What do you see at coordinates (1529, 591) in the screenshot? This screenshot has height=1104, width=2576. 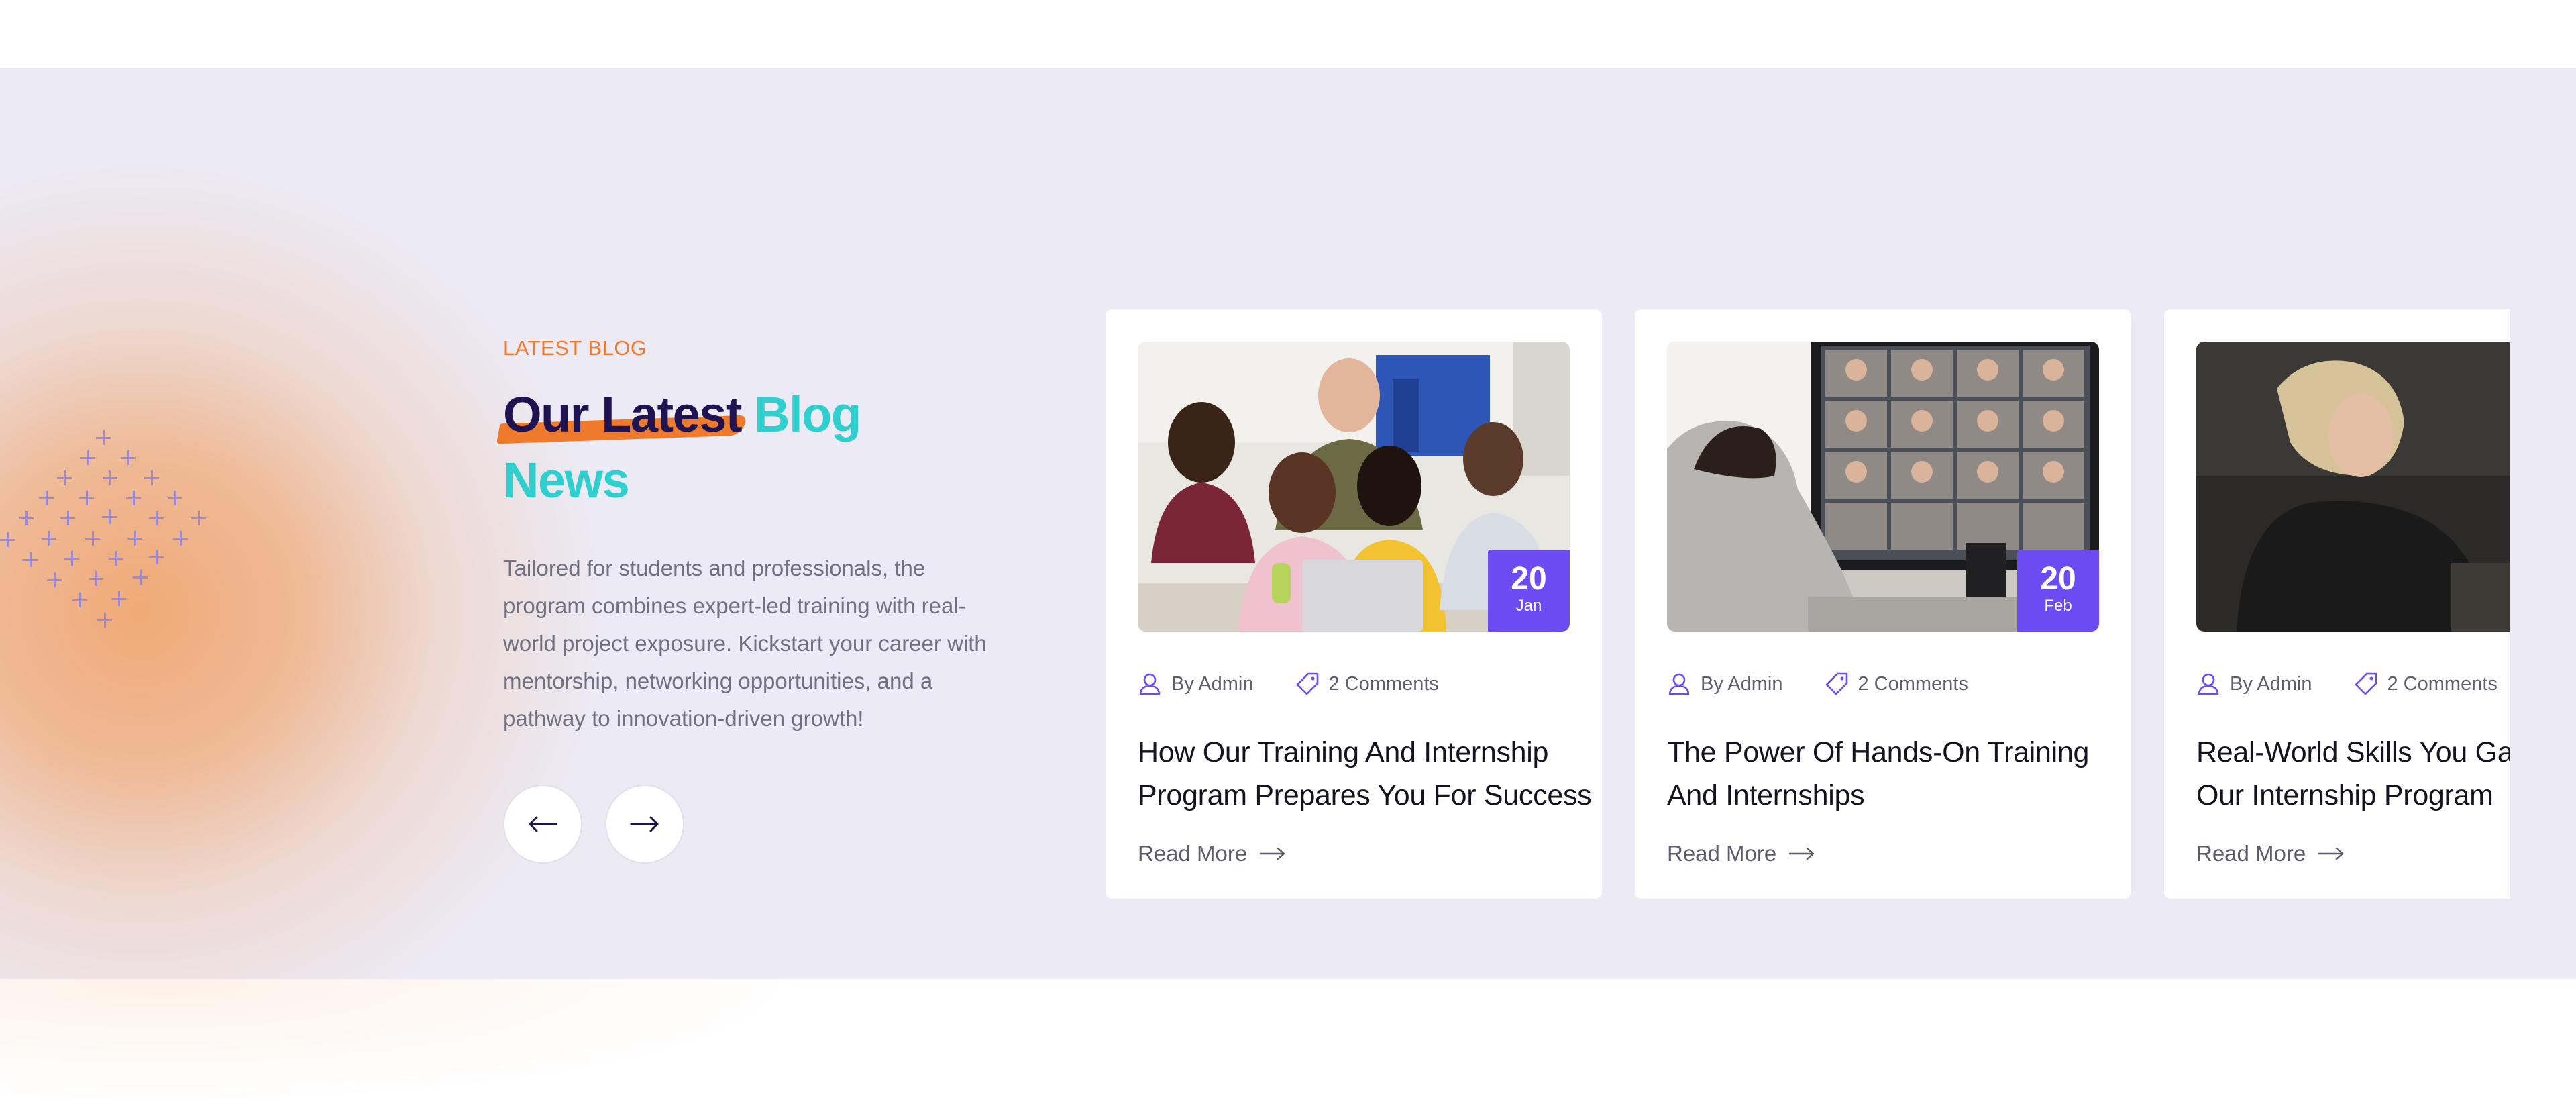 I see `date-badge: 20 Jan` at bounding box center [1529, 591].